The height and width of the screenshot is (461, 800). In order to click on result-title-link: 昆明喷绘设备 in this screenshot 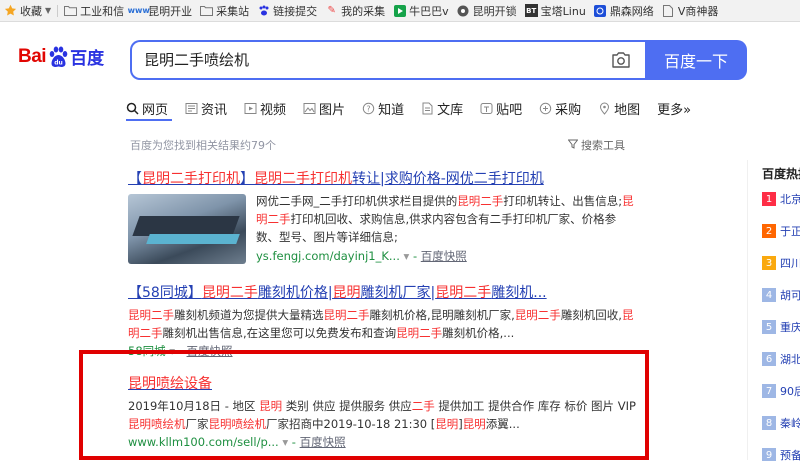, I will do `click(383, 383)`.